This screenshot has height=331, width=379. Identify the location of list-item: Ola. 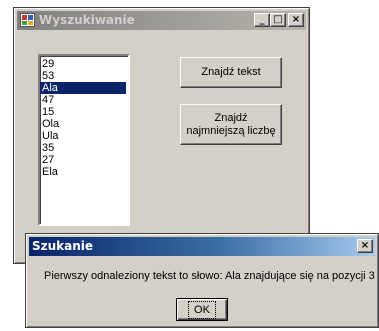
(84, 124).